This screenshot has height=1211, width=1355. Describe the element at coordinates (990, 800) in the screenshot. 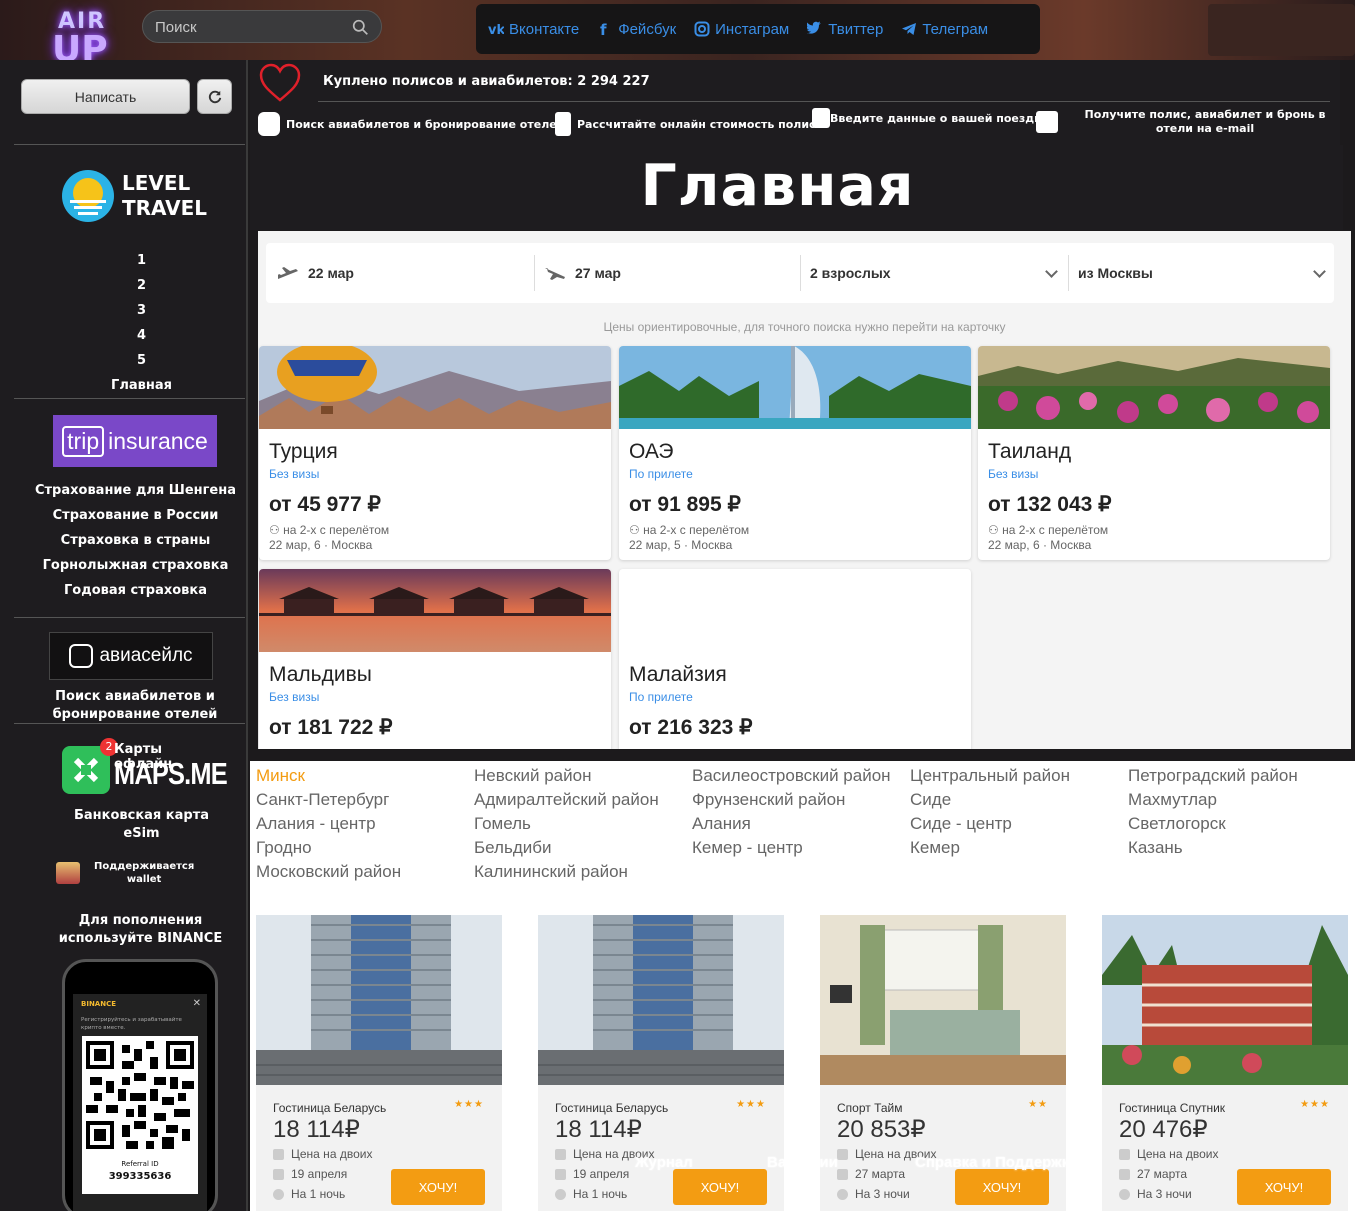

I see `district-link: Сиде` at that location.